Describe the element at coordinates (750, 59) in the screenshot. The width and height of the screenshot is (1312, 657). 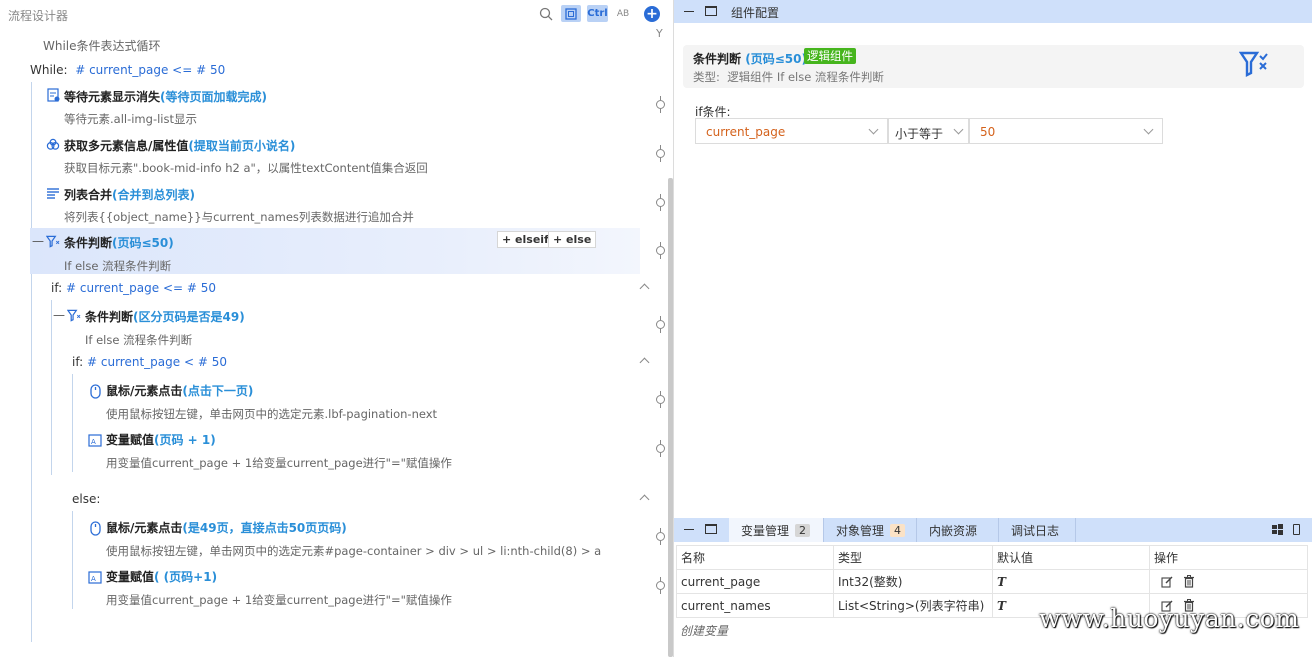
I see `card-title: 条件判断 (页码≤50)` at that location.